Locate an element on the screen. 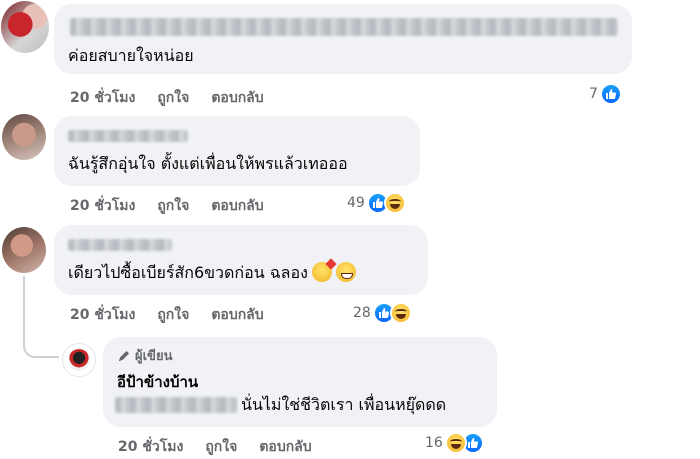 This screenshot has width=700, height=459. reaction-count: 28 is located at coordinates (362, 313).